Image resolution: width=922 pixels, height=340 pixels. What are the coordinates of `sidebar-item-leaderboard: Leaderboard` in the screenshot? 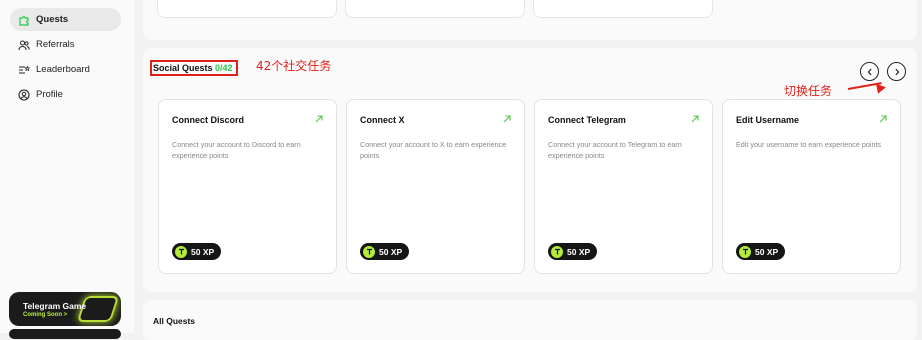 It's located at (65, 69).